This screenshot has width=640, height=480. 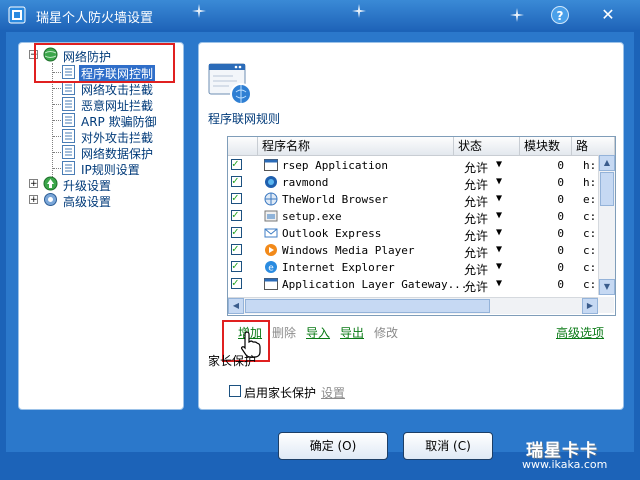 What do you see at coordinates (244, 119) in the screenshot?
I see `section-title: 程序联网规则` at bounding box center [244, 119].